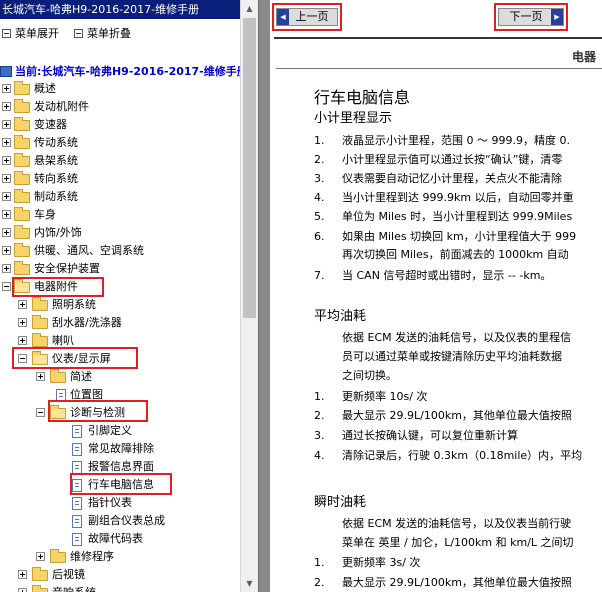 This screenshot has width=602, height=592. Describe the element at coordinates (438, 38) in the screenshot. I see `nav-divider` at that location.